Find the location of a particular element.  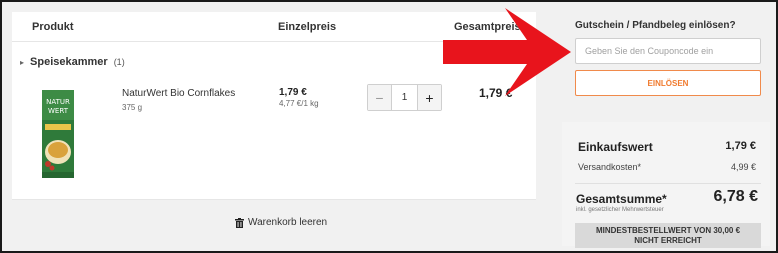

header-product: Produkt is located at coordinates (53, 27).